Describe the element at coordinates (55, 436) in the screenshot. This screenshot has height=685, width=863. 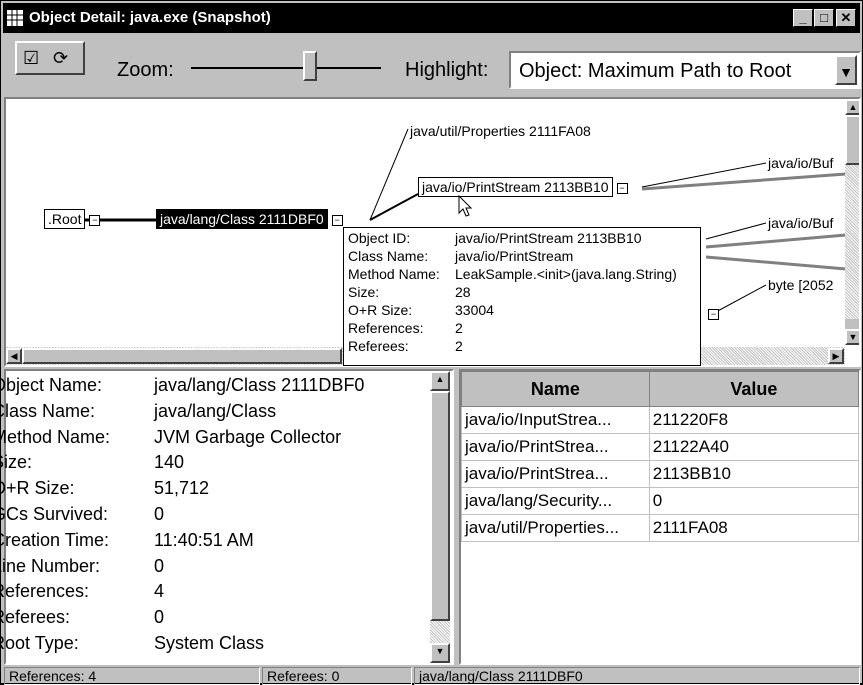
I see `detail-label: Method Name:` at that location.